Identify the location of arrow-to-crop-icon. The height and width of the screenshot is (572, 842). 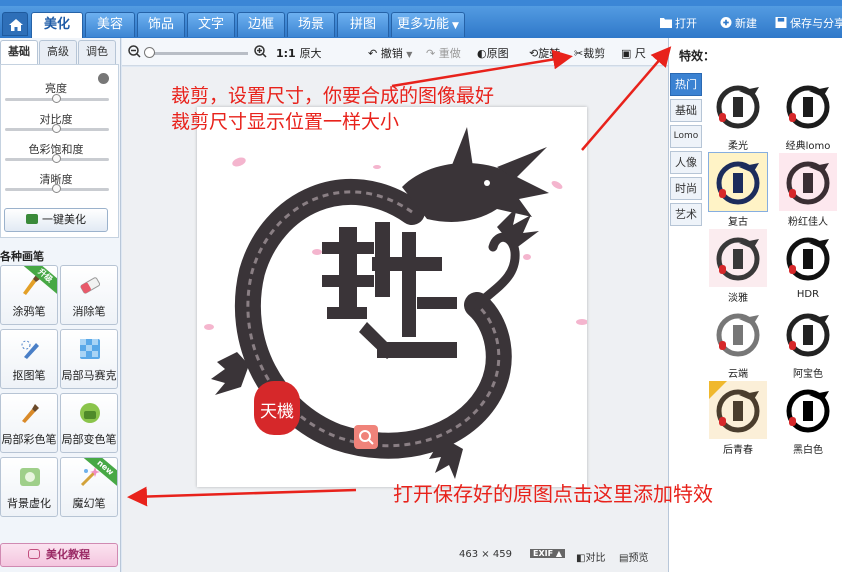
(482, 68).